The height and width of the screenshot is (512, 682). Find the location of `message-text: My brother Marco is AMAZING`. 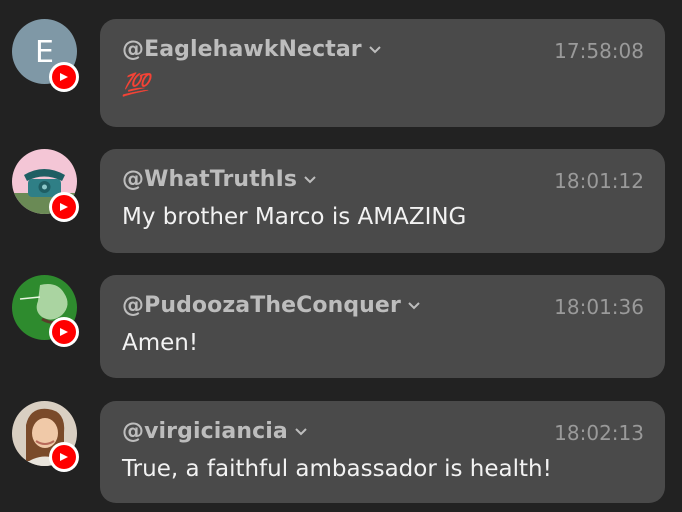

message-text: My brother Marco is AMAZING is located at coordinates (294, 217).